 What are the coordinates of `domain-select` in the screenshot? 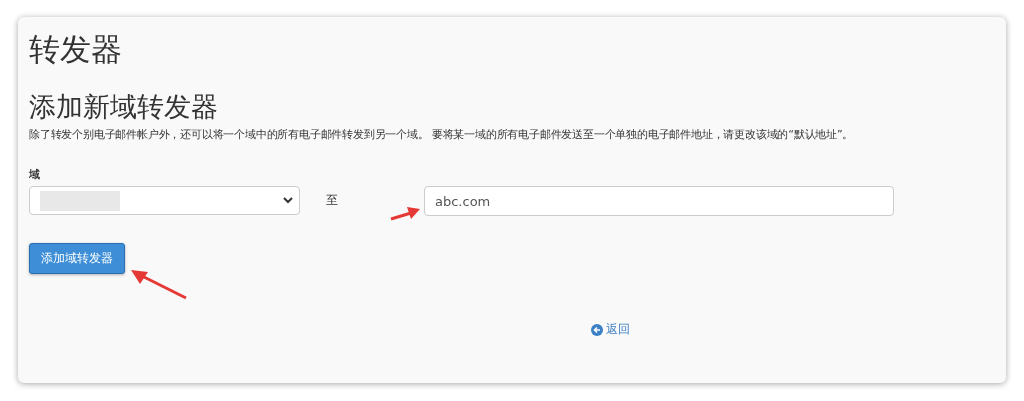 It's located at (164, 200).